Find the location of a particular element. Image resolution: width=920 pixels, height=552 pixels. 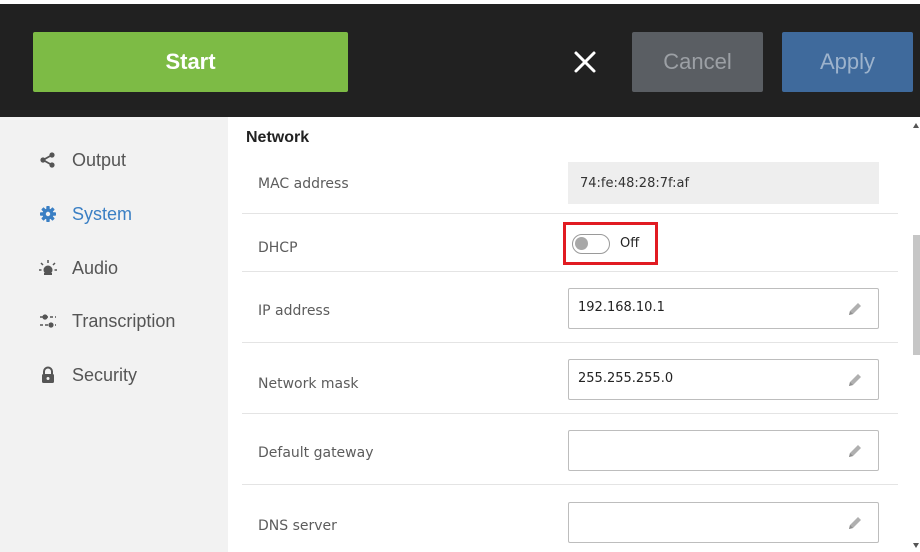

sidebar-item-security: Security is located at coordinates (87, 375).